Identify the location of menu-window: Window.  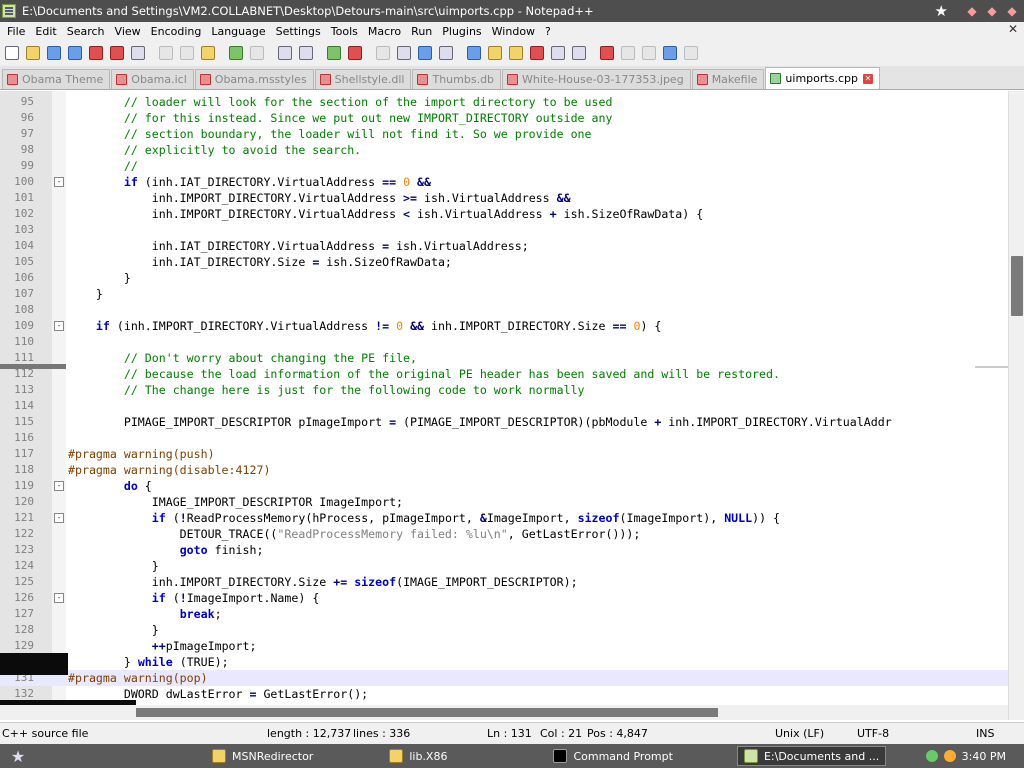
(513, 31).